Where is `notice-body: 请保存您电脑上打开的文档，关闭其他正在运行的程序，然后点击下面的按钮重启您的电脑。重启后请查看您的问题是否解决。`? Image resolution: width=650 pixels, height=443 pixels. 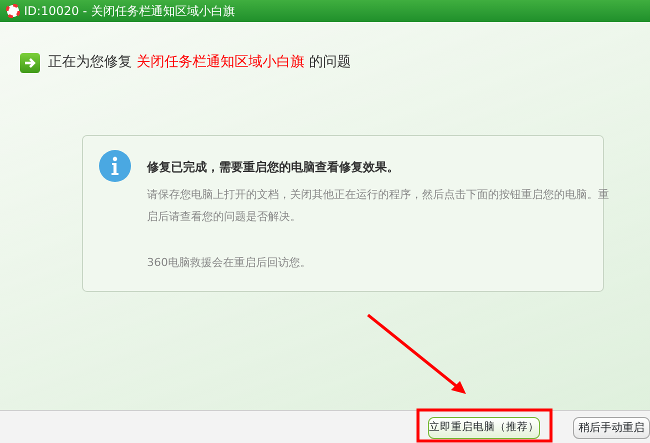 notice-body: 请保存您电脑上打开的文档，关闭其他正在运行的程序，然后点击下面的按钮重启您的电脑。重启后请查看您的问题是否解决。 is located at coordinates (378, 206).